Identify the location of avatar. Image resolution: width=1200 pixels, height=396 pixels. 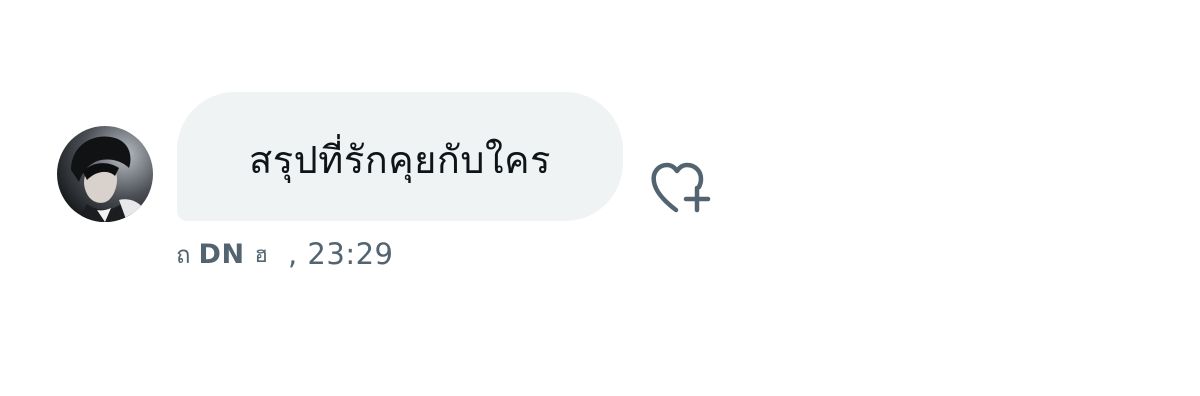
(105, 174).